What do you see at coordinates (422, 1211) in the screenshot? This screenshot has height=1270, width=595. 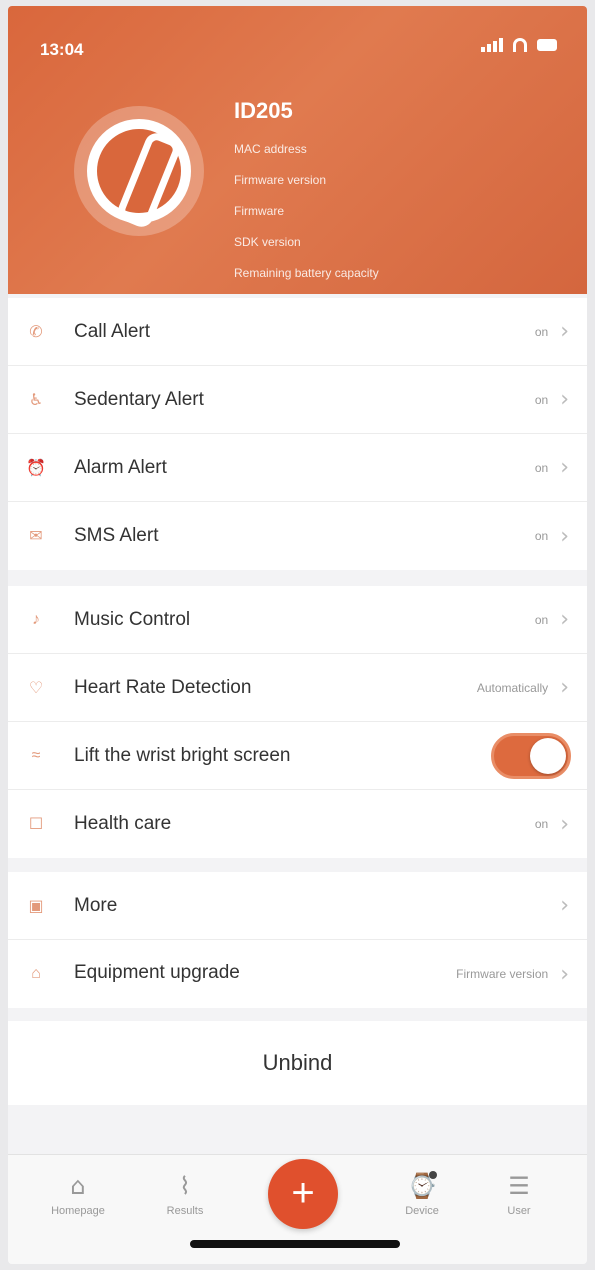 I see `tab-label: Device` at bounding box center [422, 1211].